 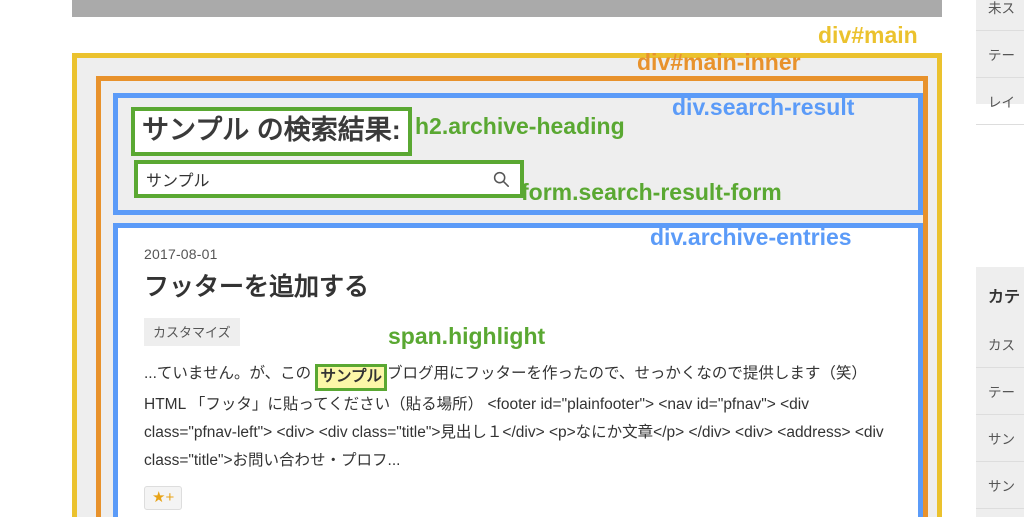 What do you see at coordinates (192, 332) in the screenshot?
I see `entry-category-tag: カスタマイズ` at bounding box center [192, 332].